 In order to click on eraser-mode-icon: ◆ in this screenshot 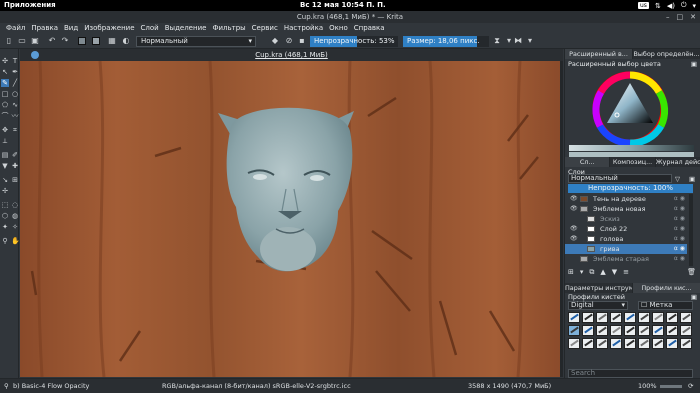, I will do `click(275, 41)`.